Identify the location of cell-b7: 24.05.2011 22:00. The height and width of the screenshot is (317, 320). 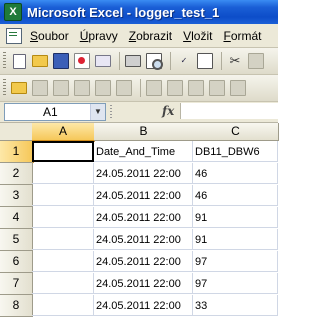
(143, 283).